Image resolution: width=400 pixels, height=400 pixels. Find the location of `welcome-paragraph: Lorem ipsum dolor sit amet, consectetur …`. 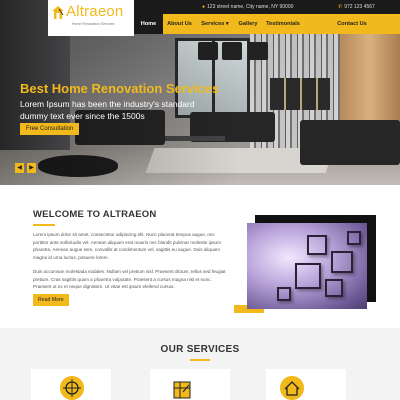

welcome-paragraph: Lorem ipsum dolor sit amet, consectetur … is located at coordinates (127, 246).